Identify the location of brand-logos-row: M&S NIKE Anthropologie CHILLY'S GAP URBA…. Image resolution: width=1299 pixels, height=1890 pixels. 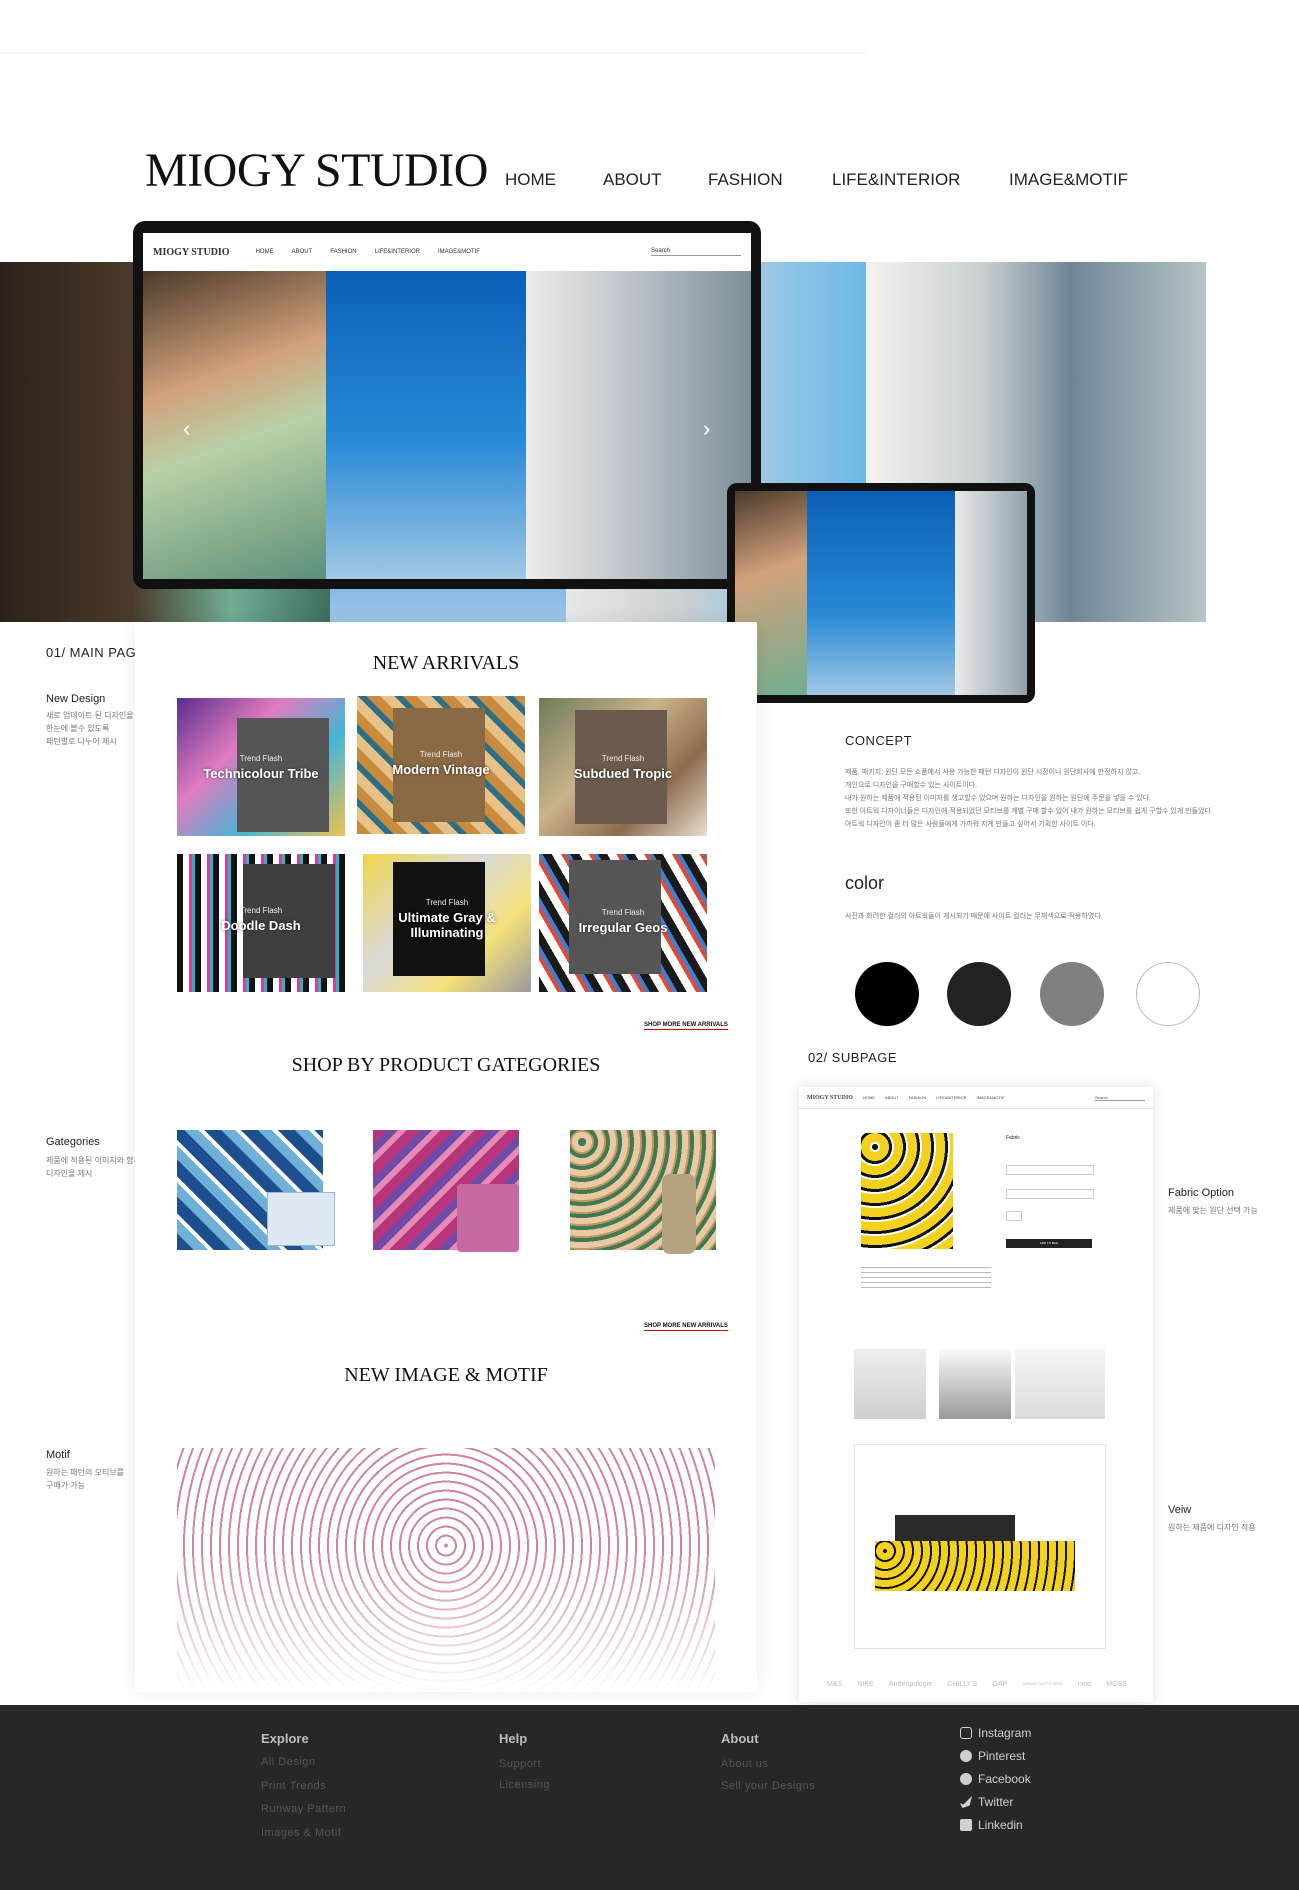
(977, 1684).